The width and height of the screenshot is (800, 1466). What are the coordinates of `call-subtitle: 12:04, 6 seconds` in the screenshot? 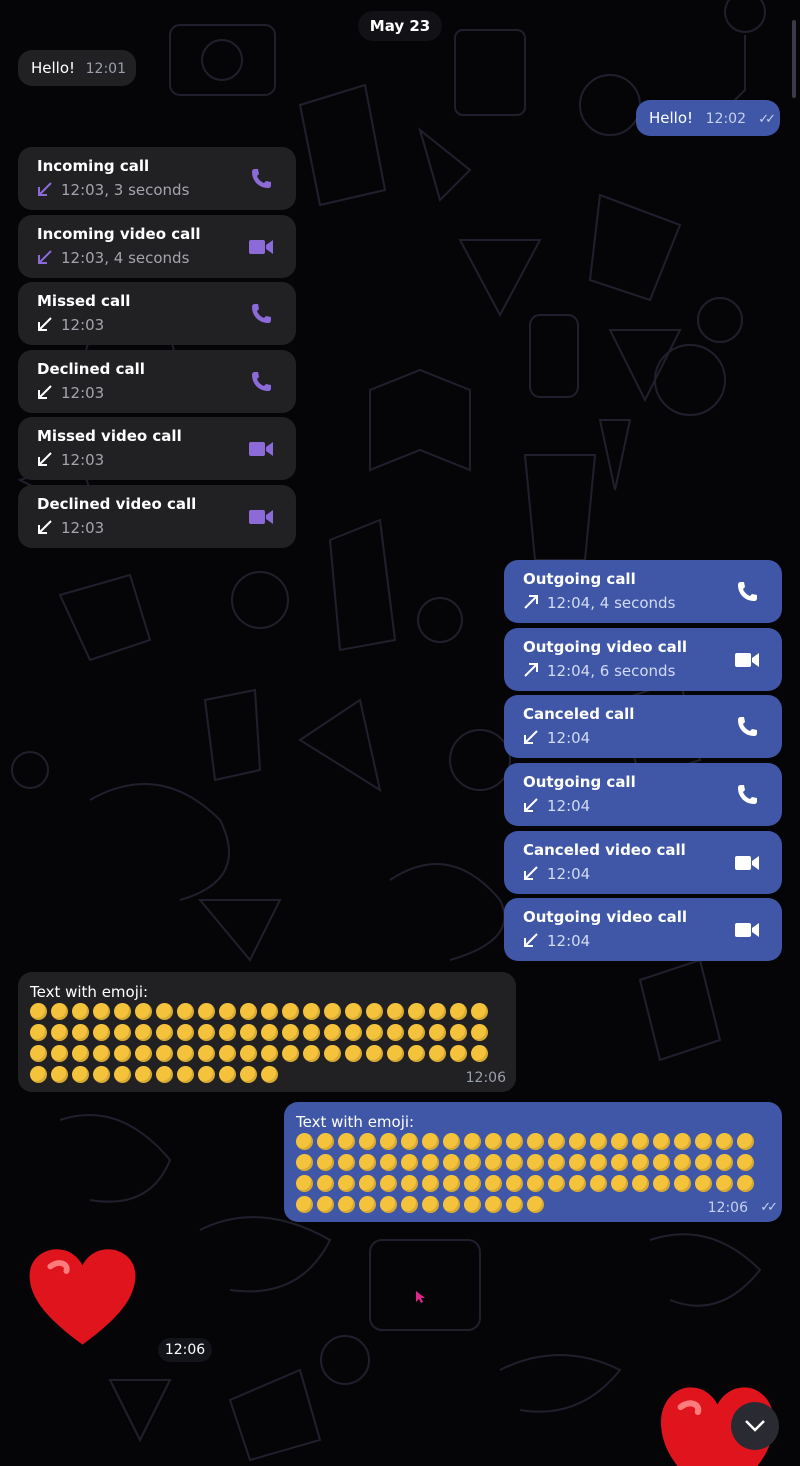 It's located at (611, 671).